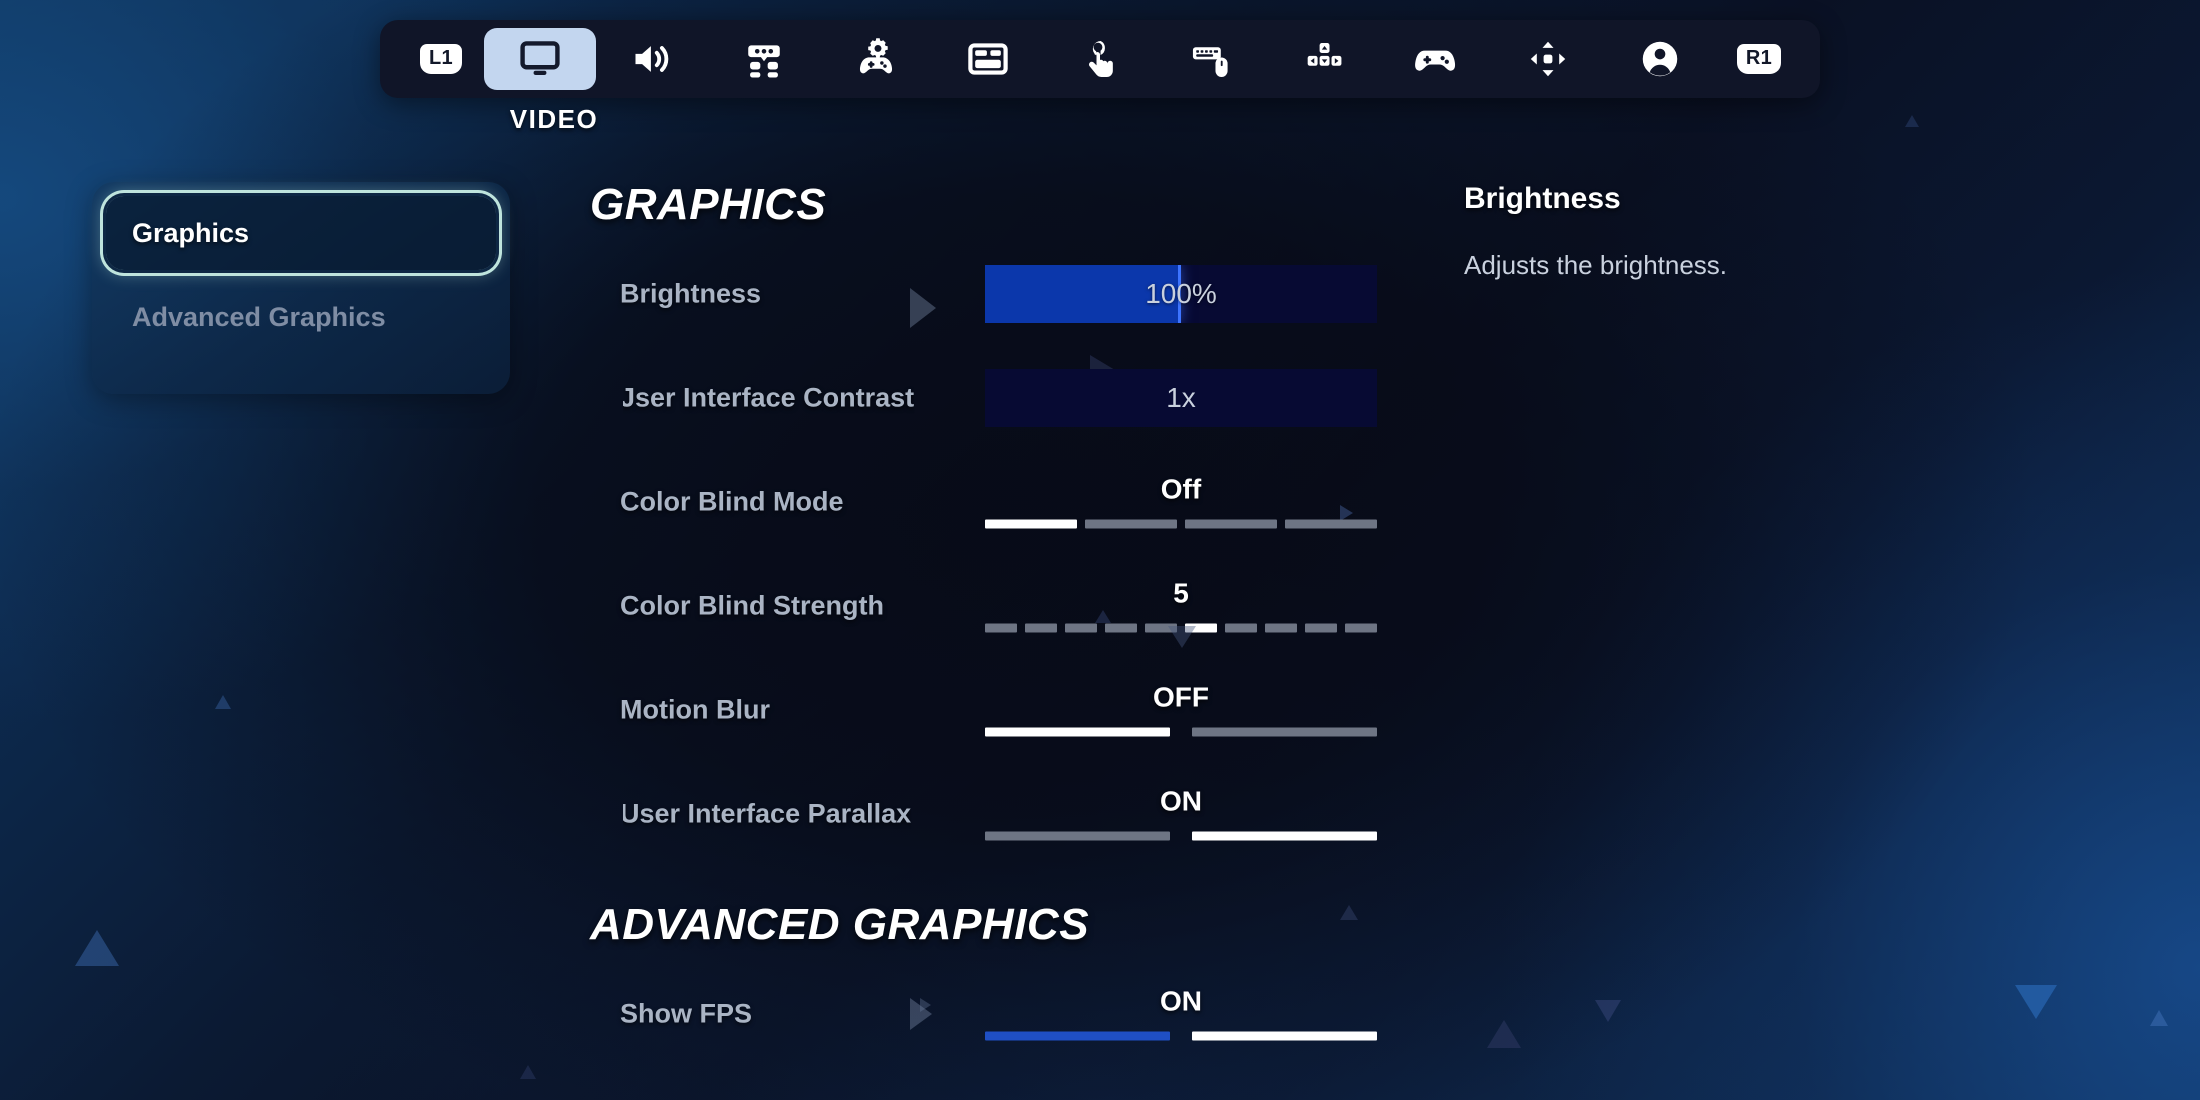 The height and width of the screenshot is (1100, 2200). What do you see at coordinates (752, 605) in the screenshot?
I see `setting-label: Color Blind Strength` at bounding box center [752, 605].